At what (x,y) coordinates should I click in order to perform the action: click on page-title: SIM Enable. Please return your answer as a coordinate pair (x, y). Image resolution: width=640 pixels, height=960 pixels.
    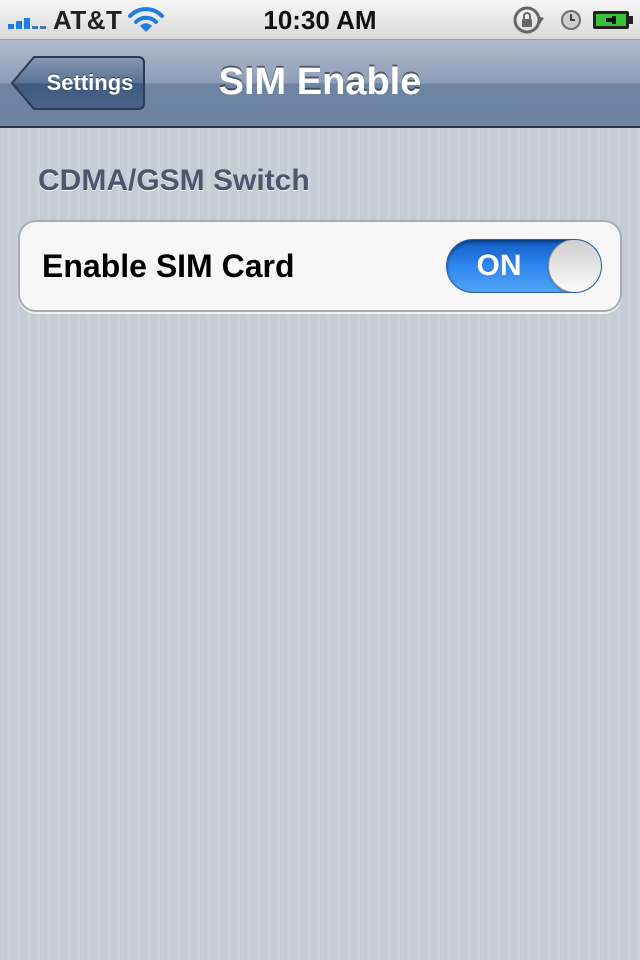
    Looking at the image, I should click on (320, 82).